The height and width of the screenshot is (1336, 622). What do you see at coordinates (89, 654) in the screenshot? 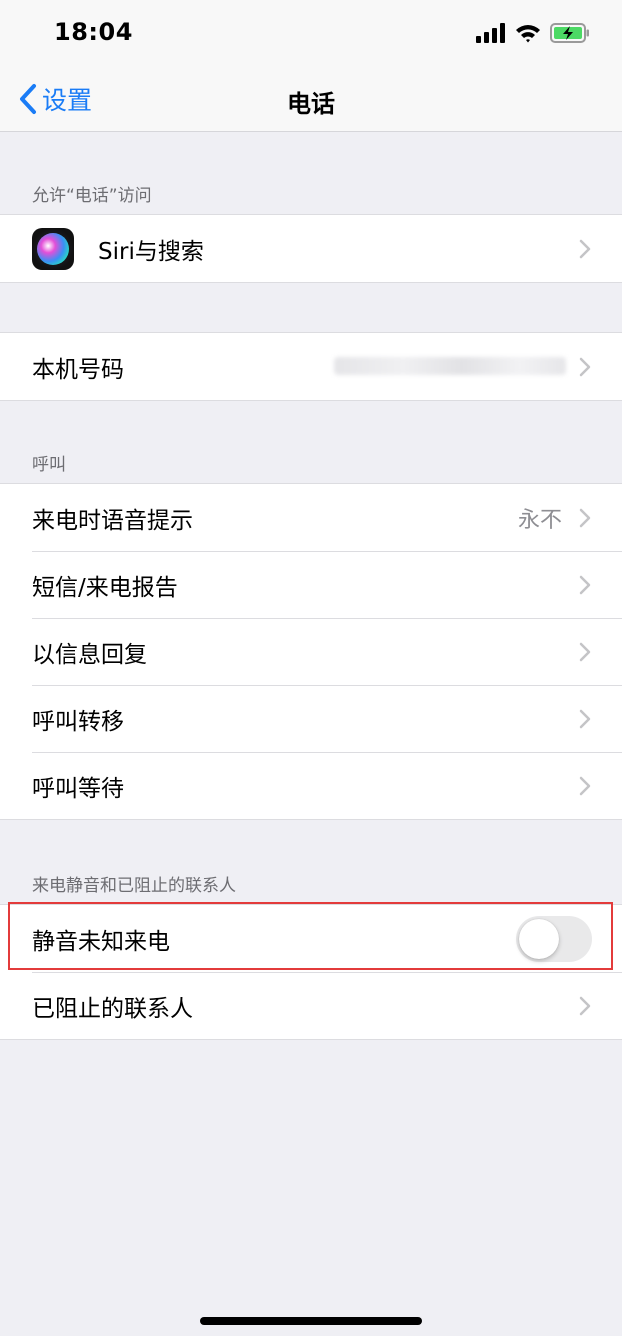
I see `row-label: 以信息回复` at bounding box center [89, 654].